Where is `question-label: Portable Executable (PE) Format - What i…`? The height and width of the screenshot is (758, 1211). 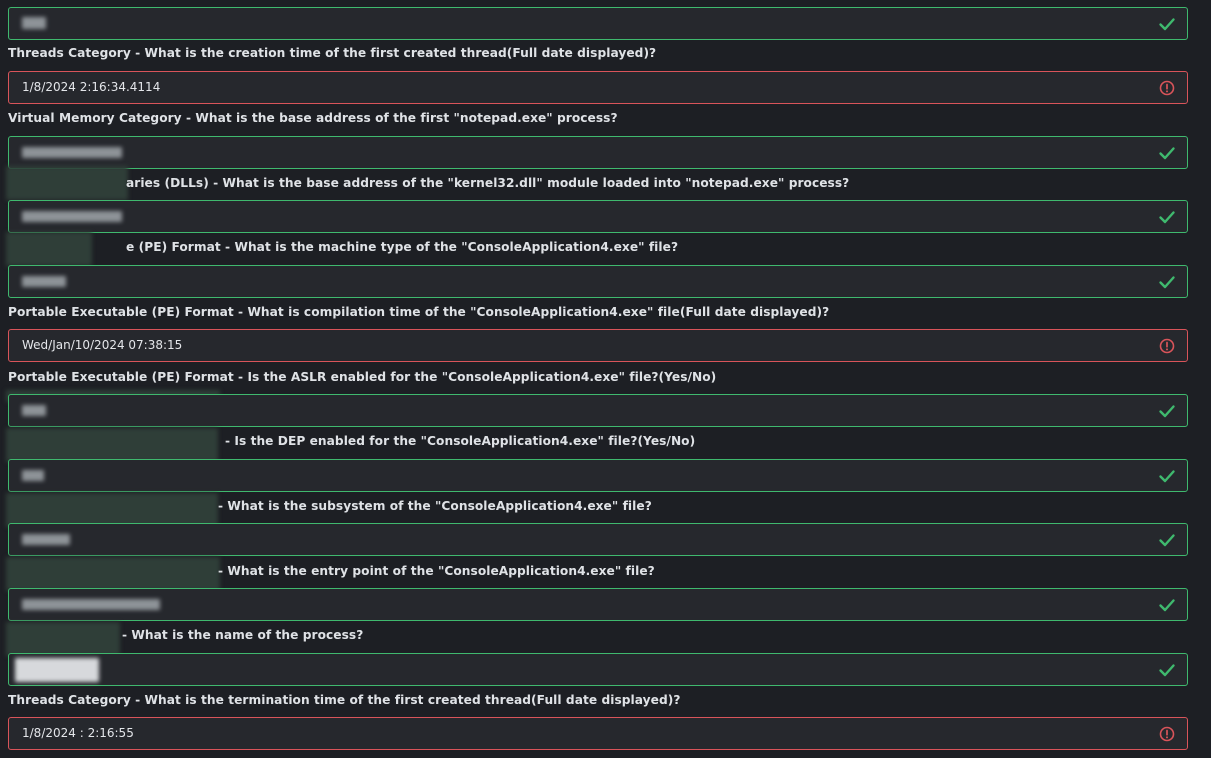
question-label: Portable Executable (PE) Format - What i… is located at coordinates (419, 312).